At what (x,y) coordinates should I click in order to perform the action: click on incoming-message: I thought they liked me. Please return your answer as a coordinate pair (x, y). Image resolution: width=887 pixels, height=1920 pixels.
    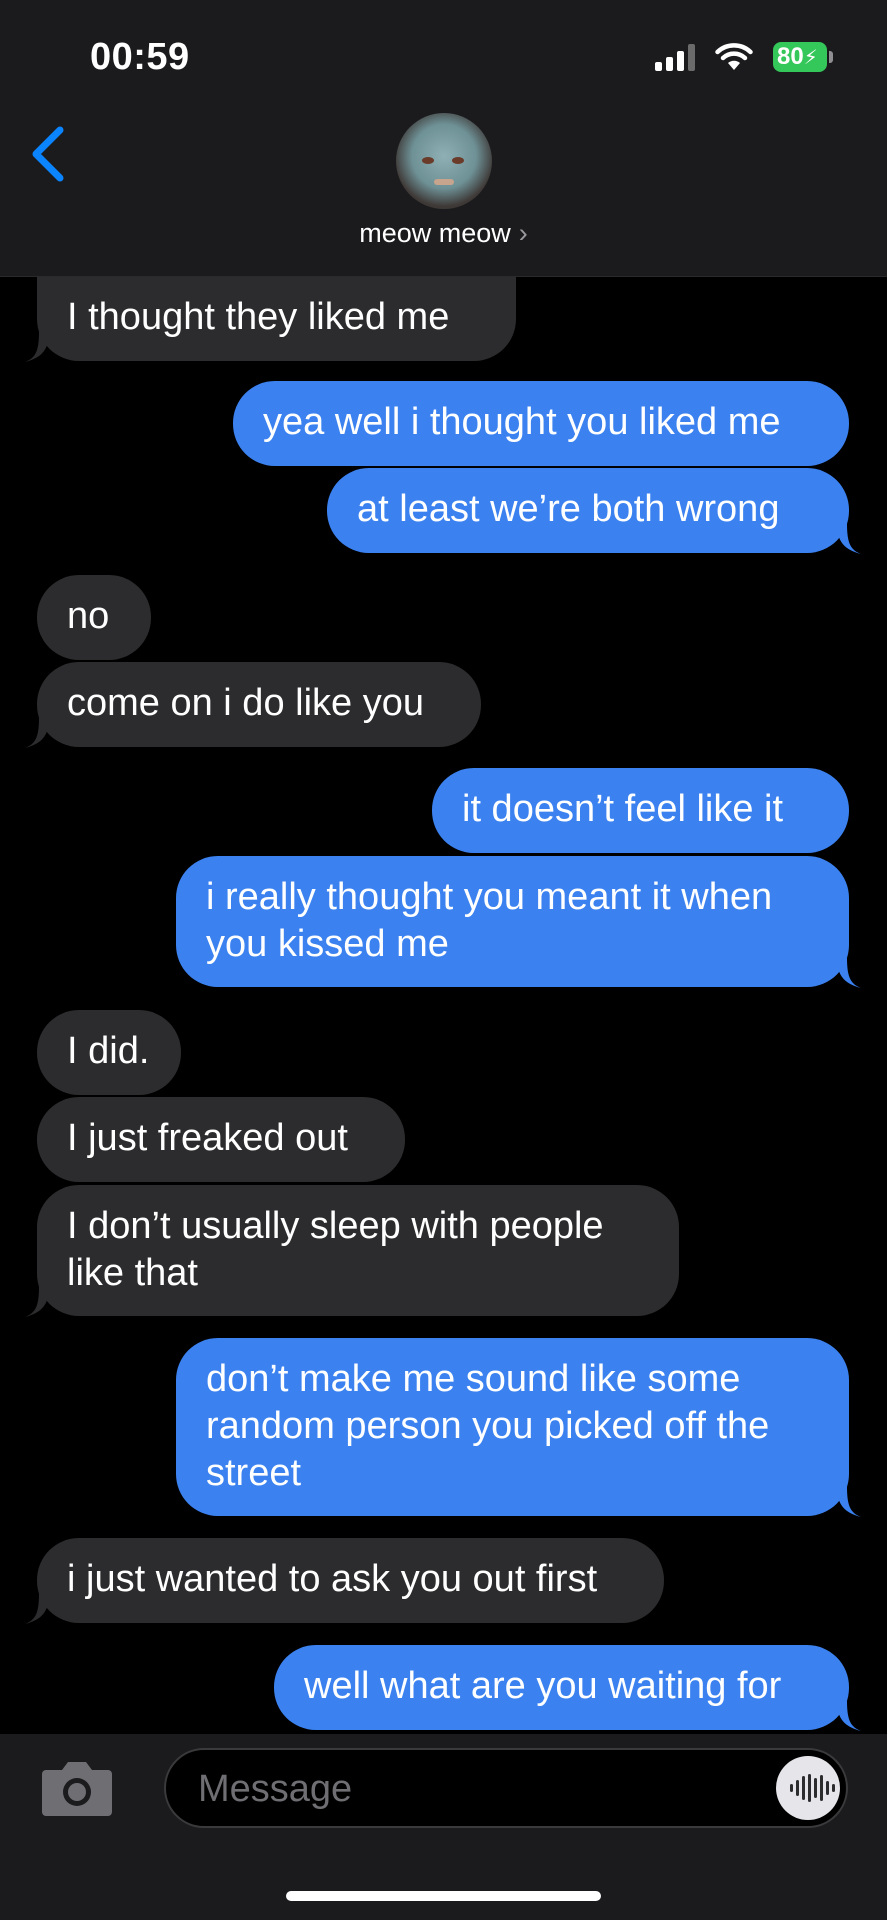
    Looking at the image, I should click on (270, 319).